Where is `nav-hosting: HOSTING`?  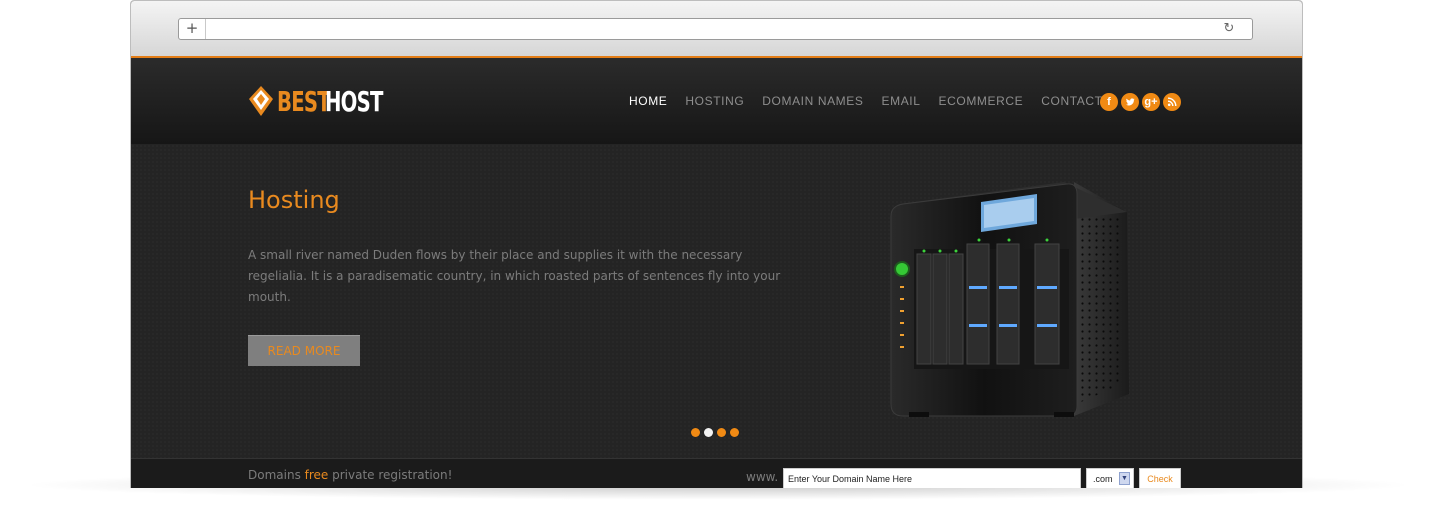
nav-hosting: HOSTING is located at coordinates (714, 101).